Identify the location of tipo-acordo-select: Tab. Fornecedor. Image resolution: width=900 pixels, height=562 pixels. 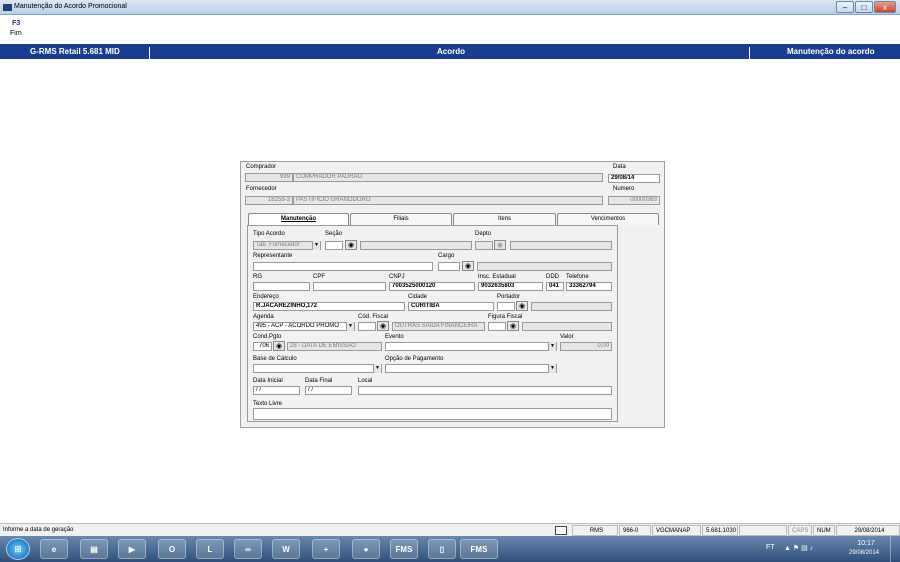
(287, 245).